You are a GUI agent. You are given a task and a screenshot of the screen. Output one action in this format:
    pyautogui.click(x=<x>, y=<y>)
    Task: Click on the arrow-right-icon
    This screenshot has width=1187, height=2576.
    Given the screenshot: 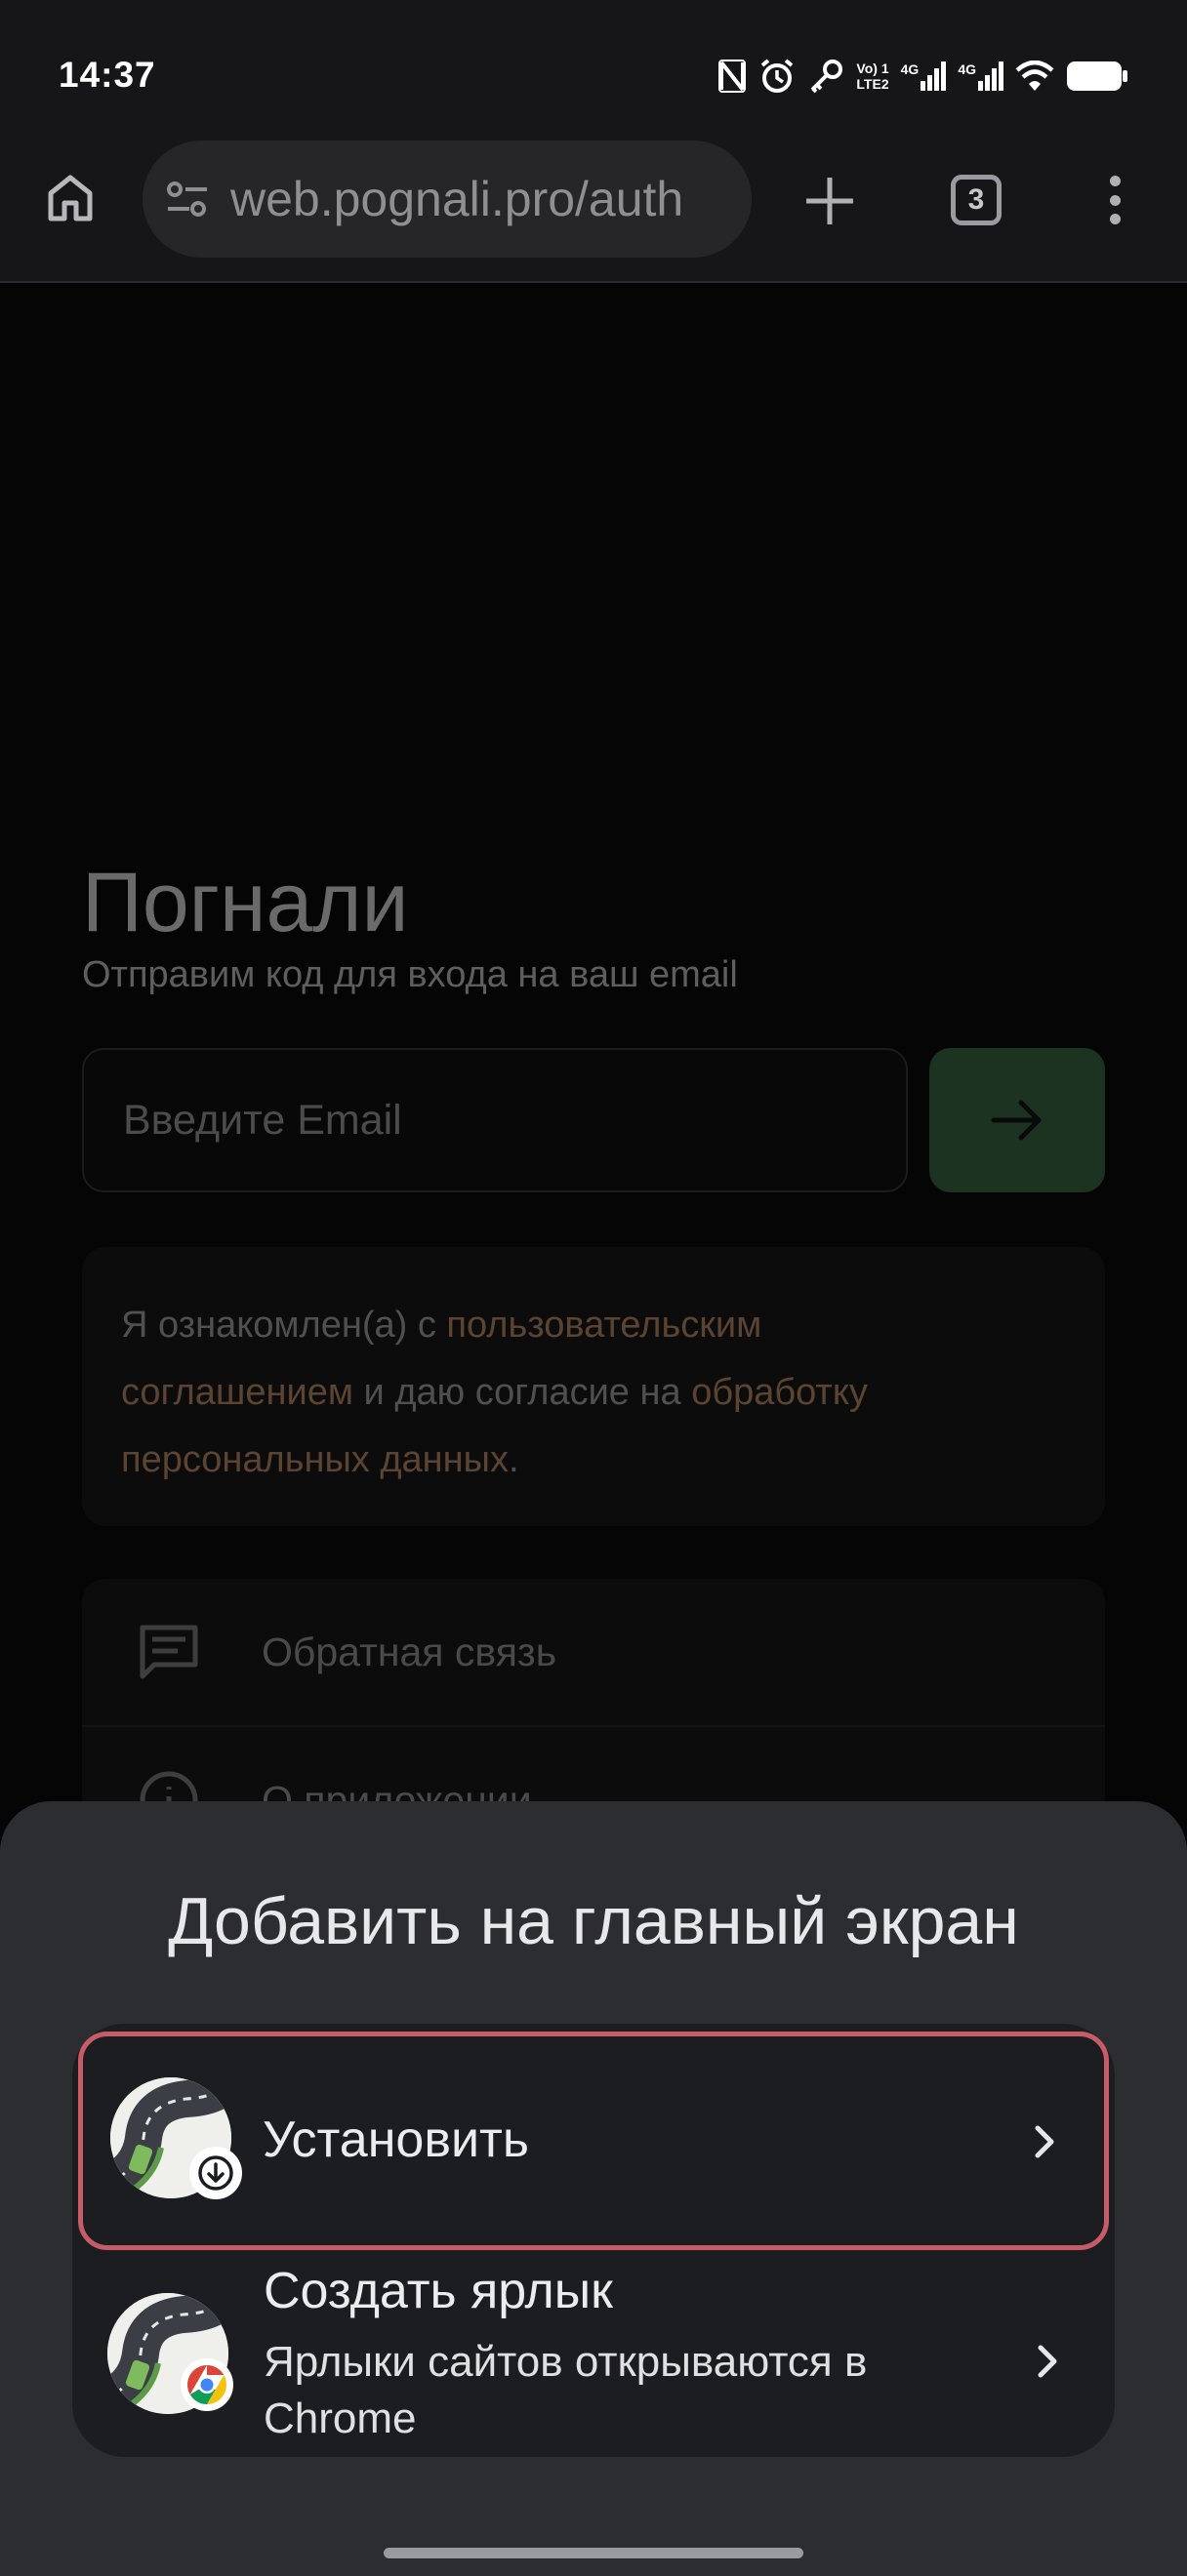 What is the action you would take?
    pyautogui.click(x=1016, y=1120)
    